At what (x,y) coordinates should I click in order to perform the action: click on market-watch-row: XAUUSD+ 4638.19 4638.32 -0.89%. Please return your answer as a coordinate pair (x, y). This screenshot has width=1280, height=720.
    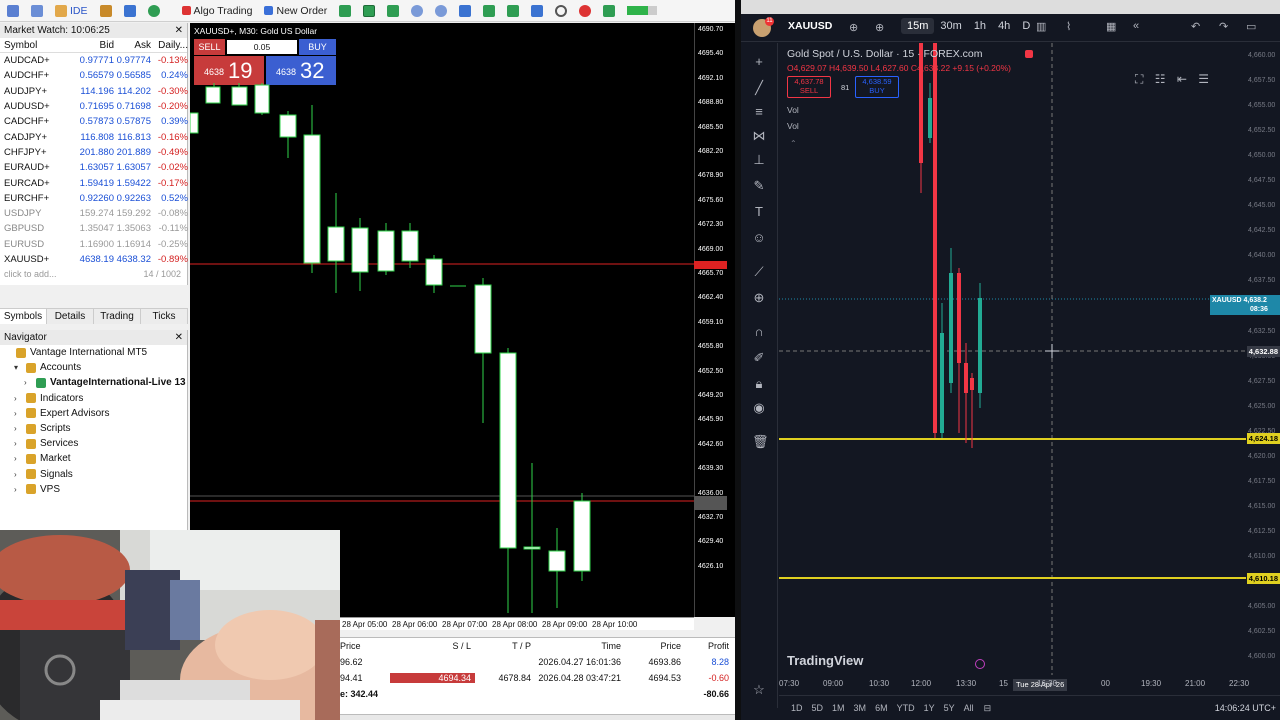
    Looking at the image, I should click on (94, 259).